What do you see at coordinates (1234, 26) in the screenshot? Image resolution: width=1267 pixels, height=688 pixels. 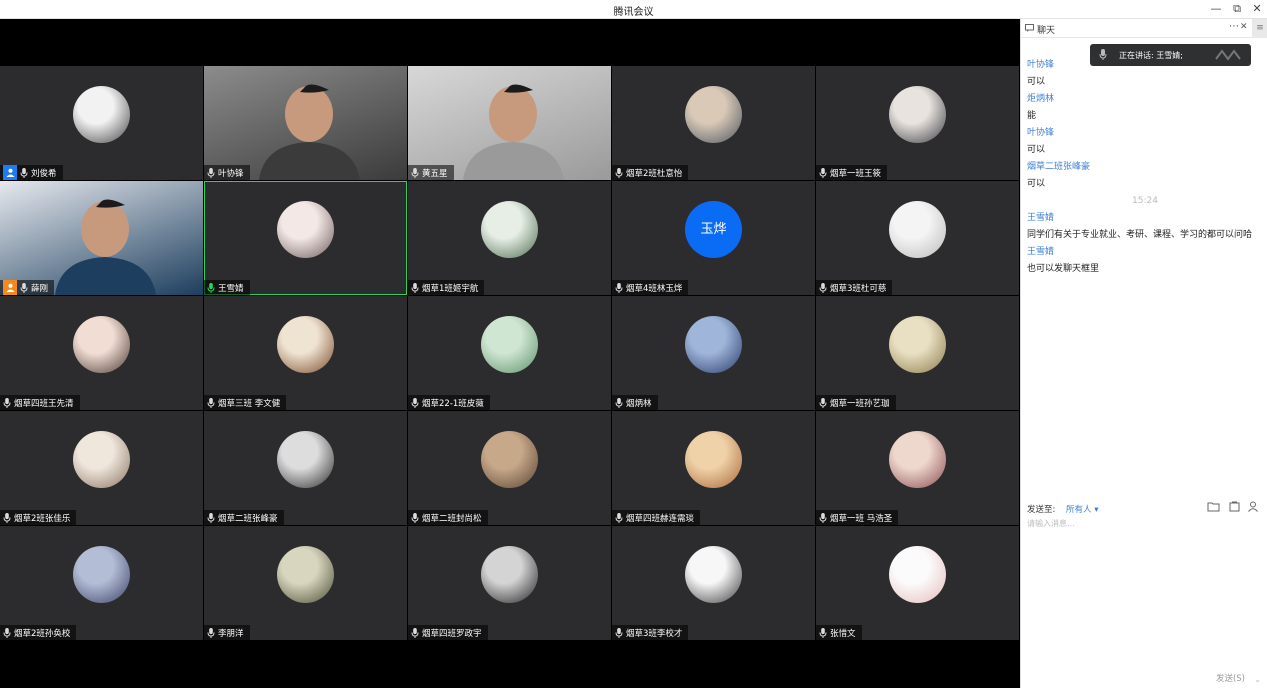 I see `more-options-button: ⋯` at bounding box center [1234, 26].